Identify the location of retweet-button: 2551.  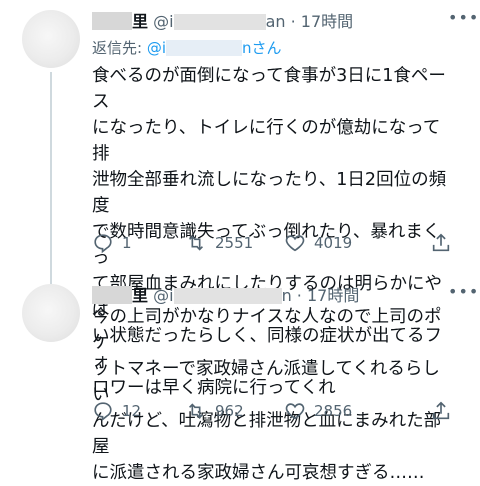
(219, 243).